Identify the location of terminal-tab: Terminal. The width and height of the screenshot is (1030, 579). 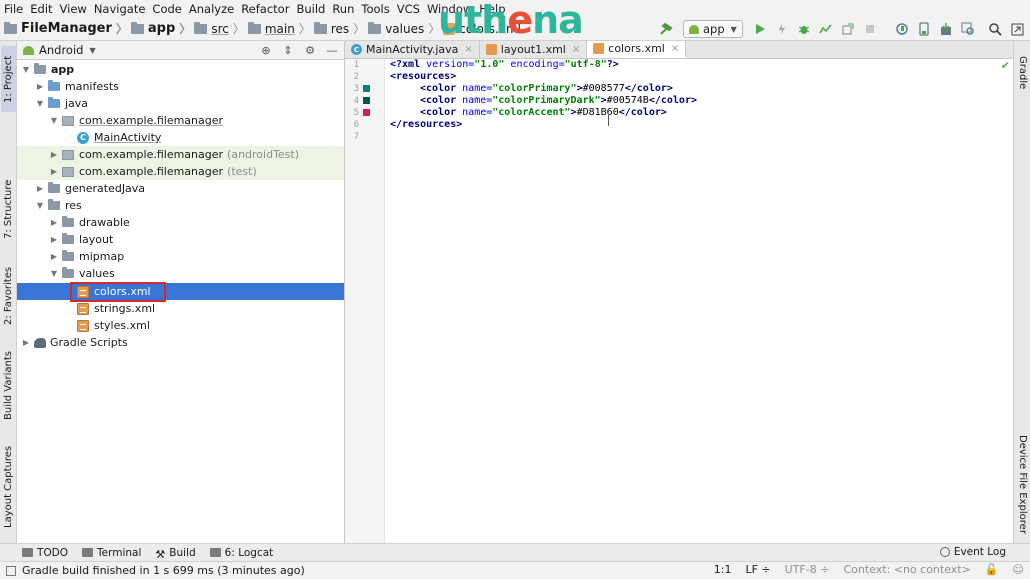
(111, 553).